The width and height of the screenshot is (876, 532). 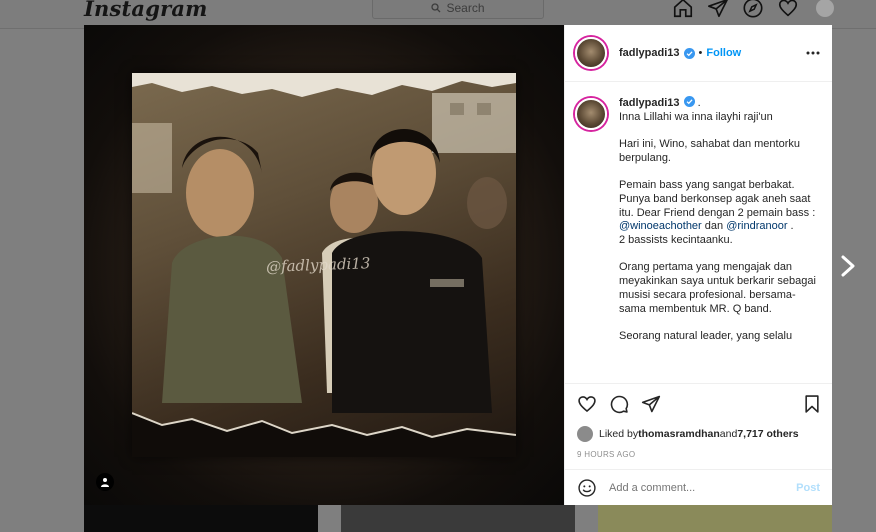 I want to click on caption-username: fadlypadi13, so click(x=649, y=103).